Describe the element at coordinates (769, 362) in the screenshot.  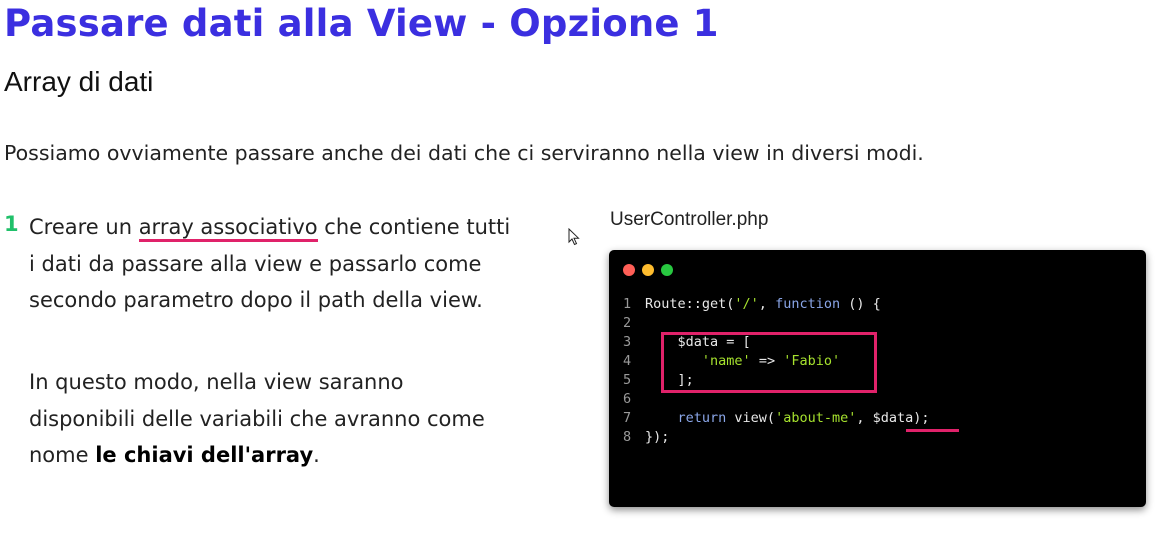
I see `code-highlight-box` at that location.